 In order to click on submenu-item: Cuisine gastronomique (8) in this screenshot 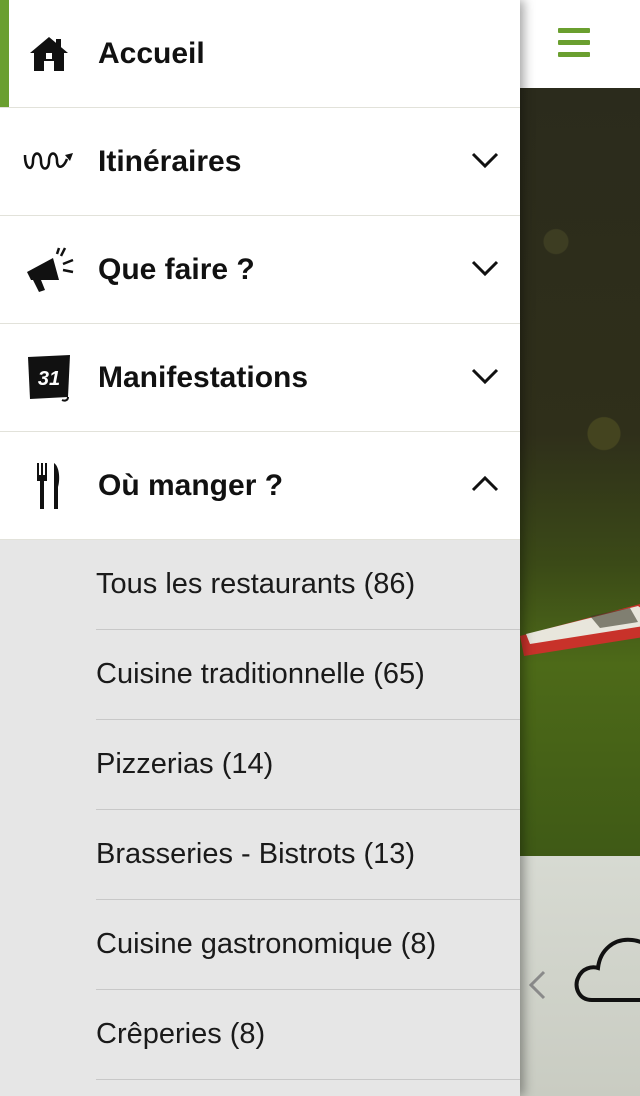, I will do `click(308, 945)`.